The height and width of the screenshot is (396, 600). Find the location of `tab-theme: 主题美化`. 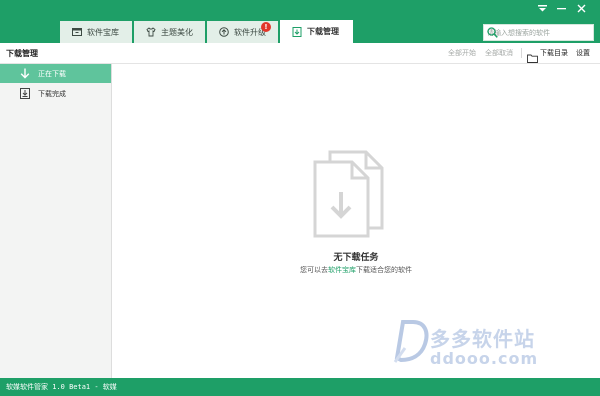

tab-theme: 主题美化 is located at coordinates (169, 32).